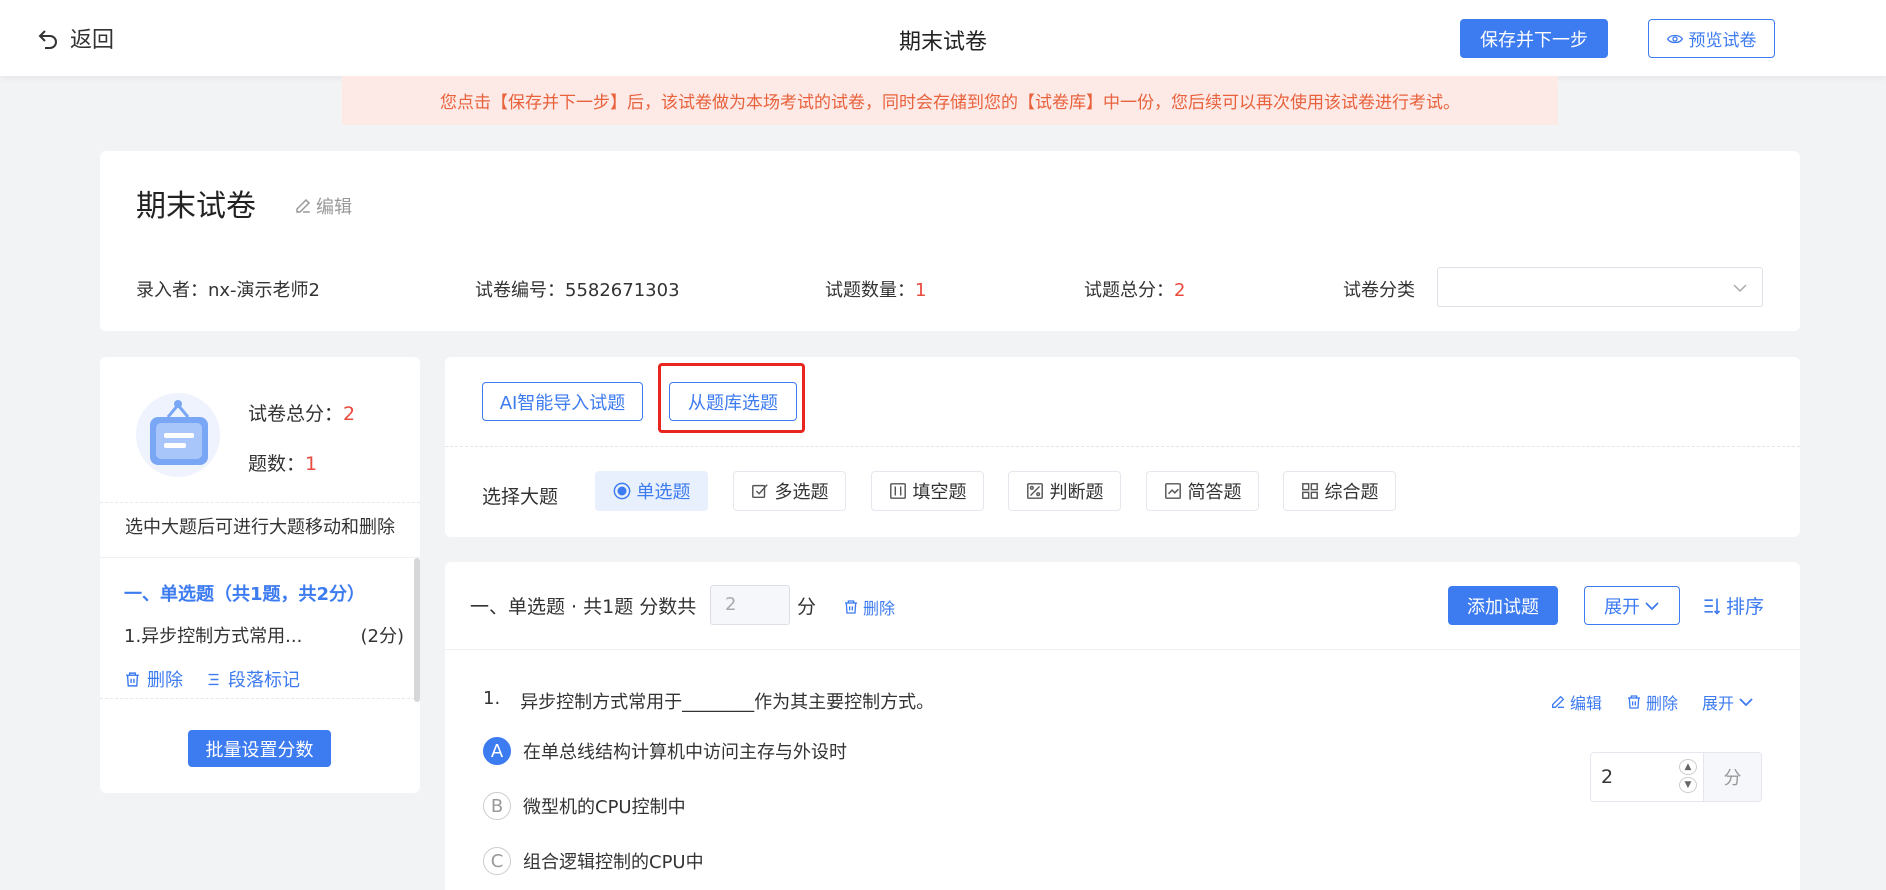  Describe the element at coordinates (259, 748) in the screenshot. I see `batch-score-button: 批量设置分数` at that location.